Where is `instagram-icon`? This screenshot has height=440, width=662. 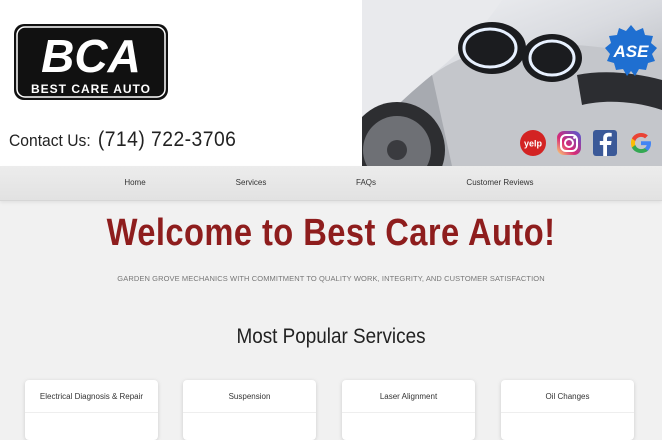 instagram-icon is located at coordinates (569, 143).